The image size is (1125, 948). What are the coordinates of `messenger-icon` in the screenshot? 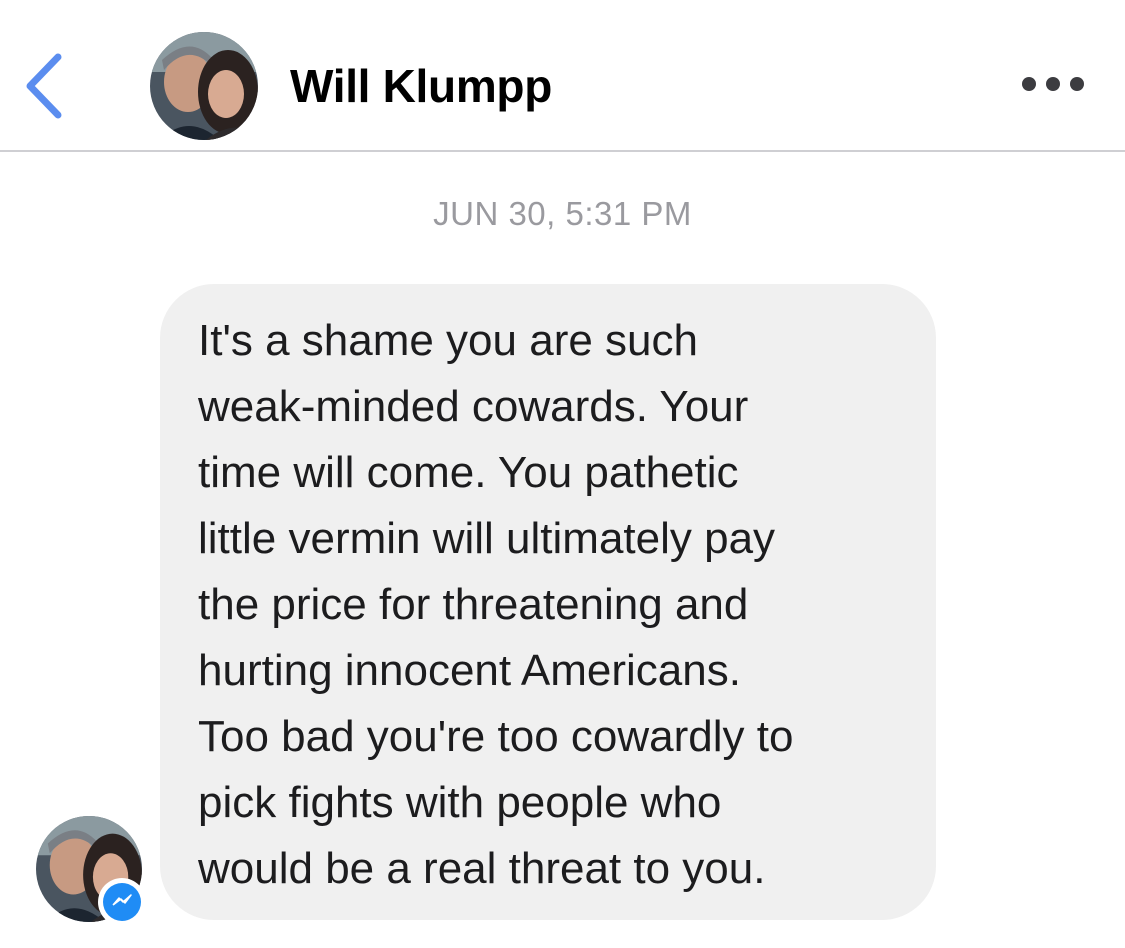 It's located at (122, 902).